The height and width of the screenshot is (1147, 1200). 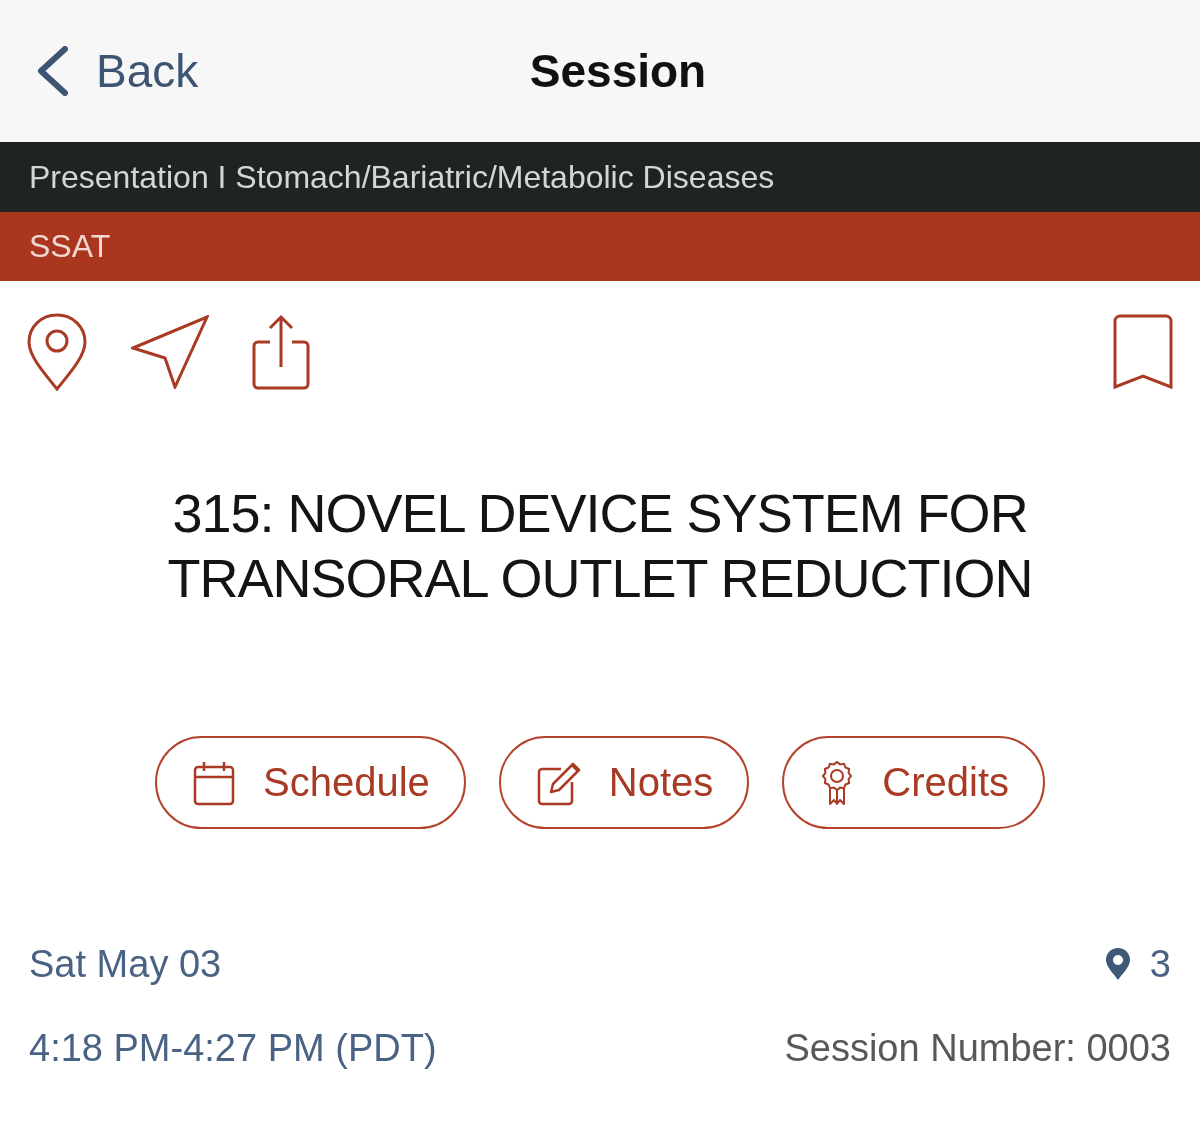 I want to click on map-pin-icon, so click(x=57, y=352).